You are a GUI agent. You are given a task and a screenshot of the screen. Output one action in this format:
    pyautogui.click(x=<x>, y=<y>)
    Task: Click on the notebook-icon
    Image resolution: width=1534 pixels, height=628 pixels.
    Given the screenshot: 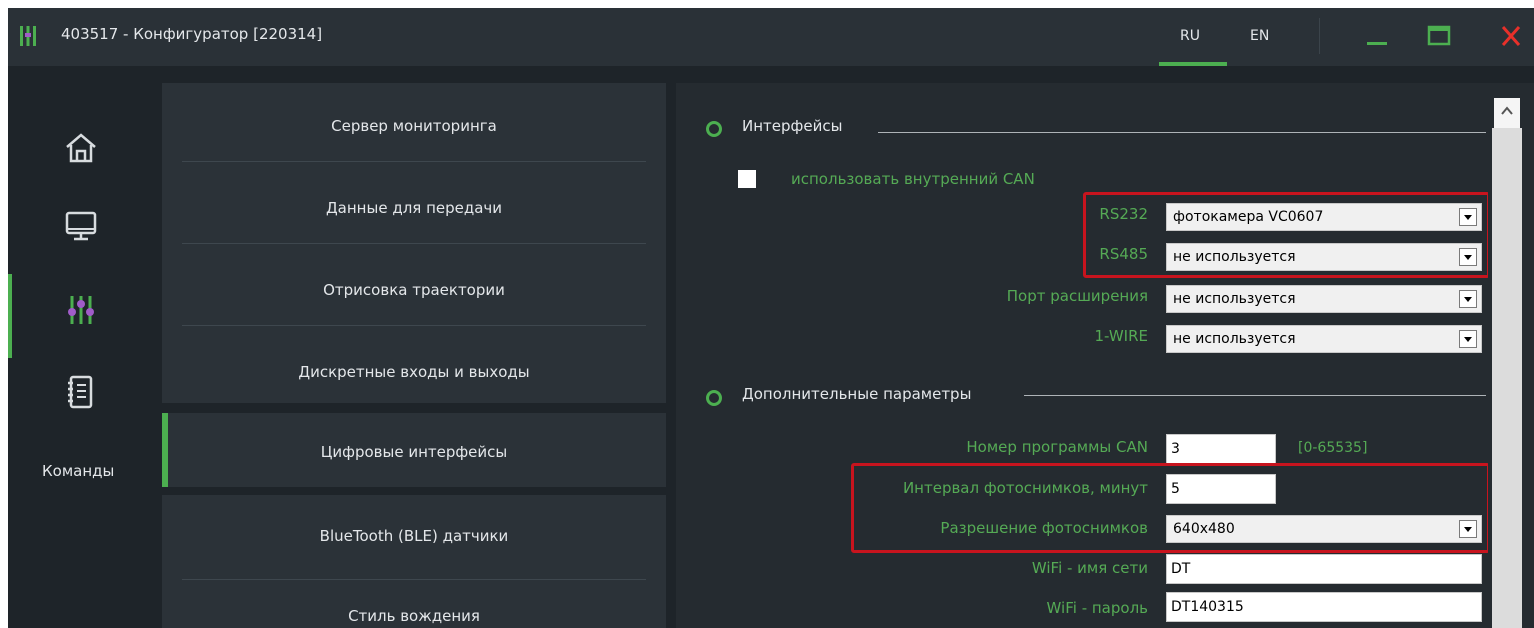 What is the action you would take?
    pyautogui.click(x=81, y=392)
    